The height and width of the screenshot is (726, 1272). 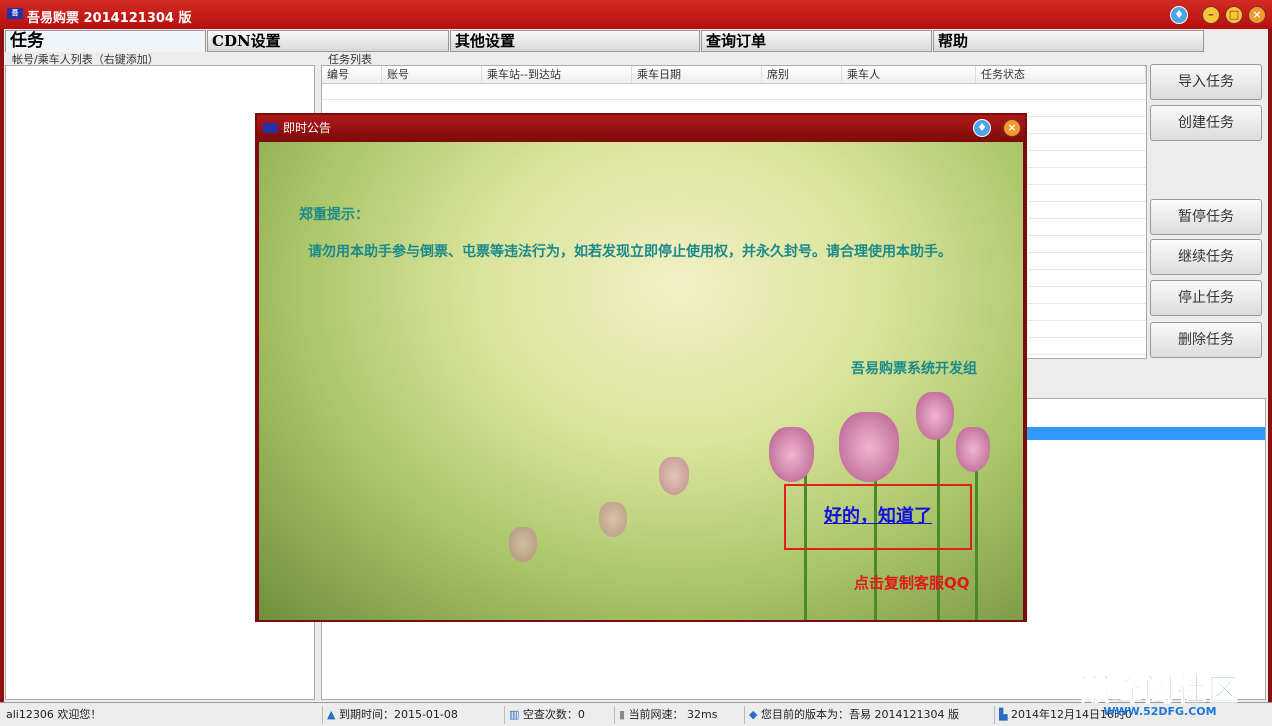 What do you see at coordinates (909, 74) in the screenshot?
I see `col-passenger: 乘车人` at bounding box center [909, 74].